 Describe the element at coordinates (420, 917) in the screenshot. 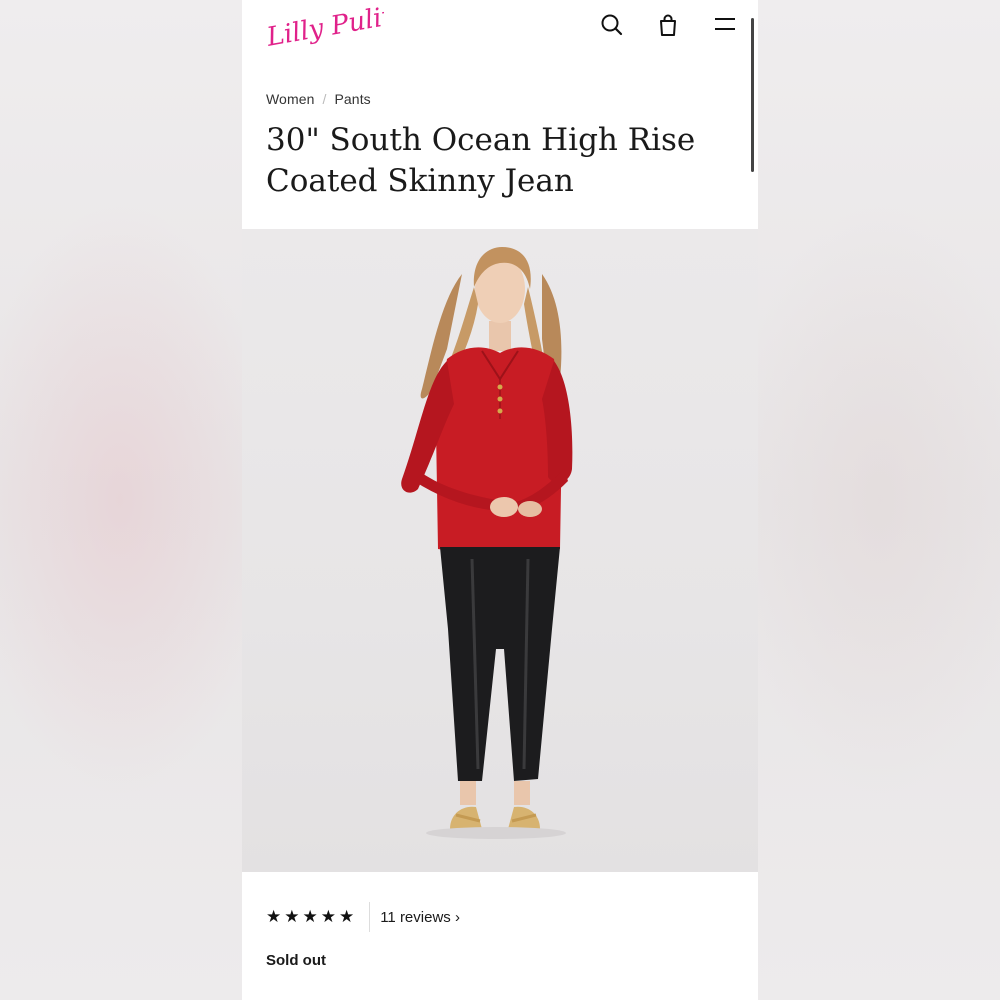

I see `reviews-link: 11 reviews ›` at that location.